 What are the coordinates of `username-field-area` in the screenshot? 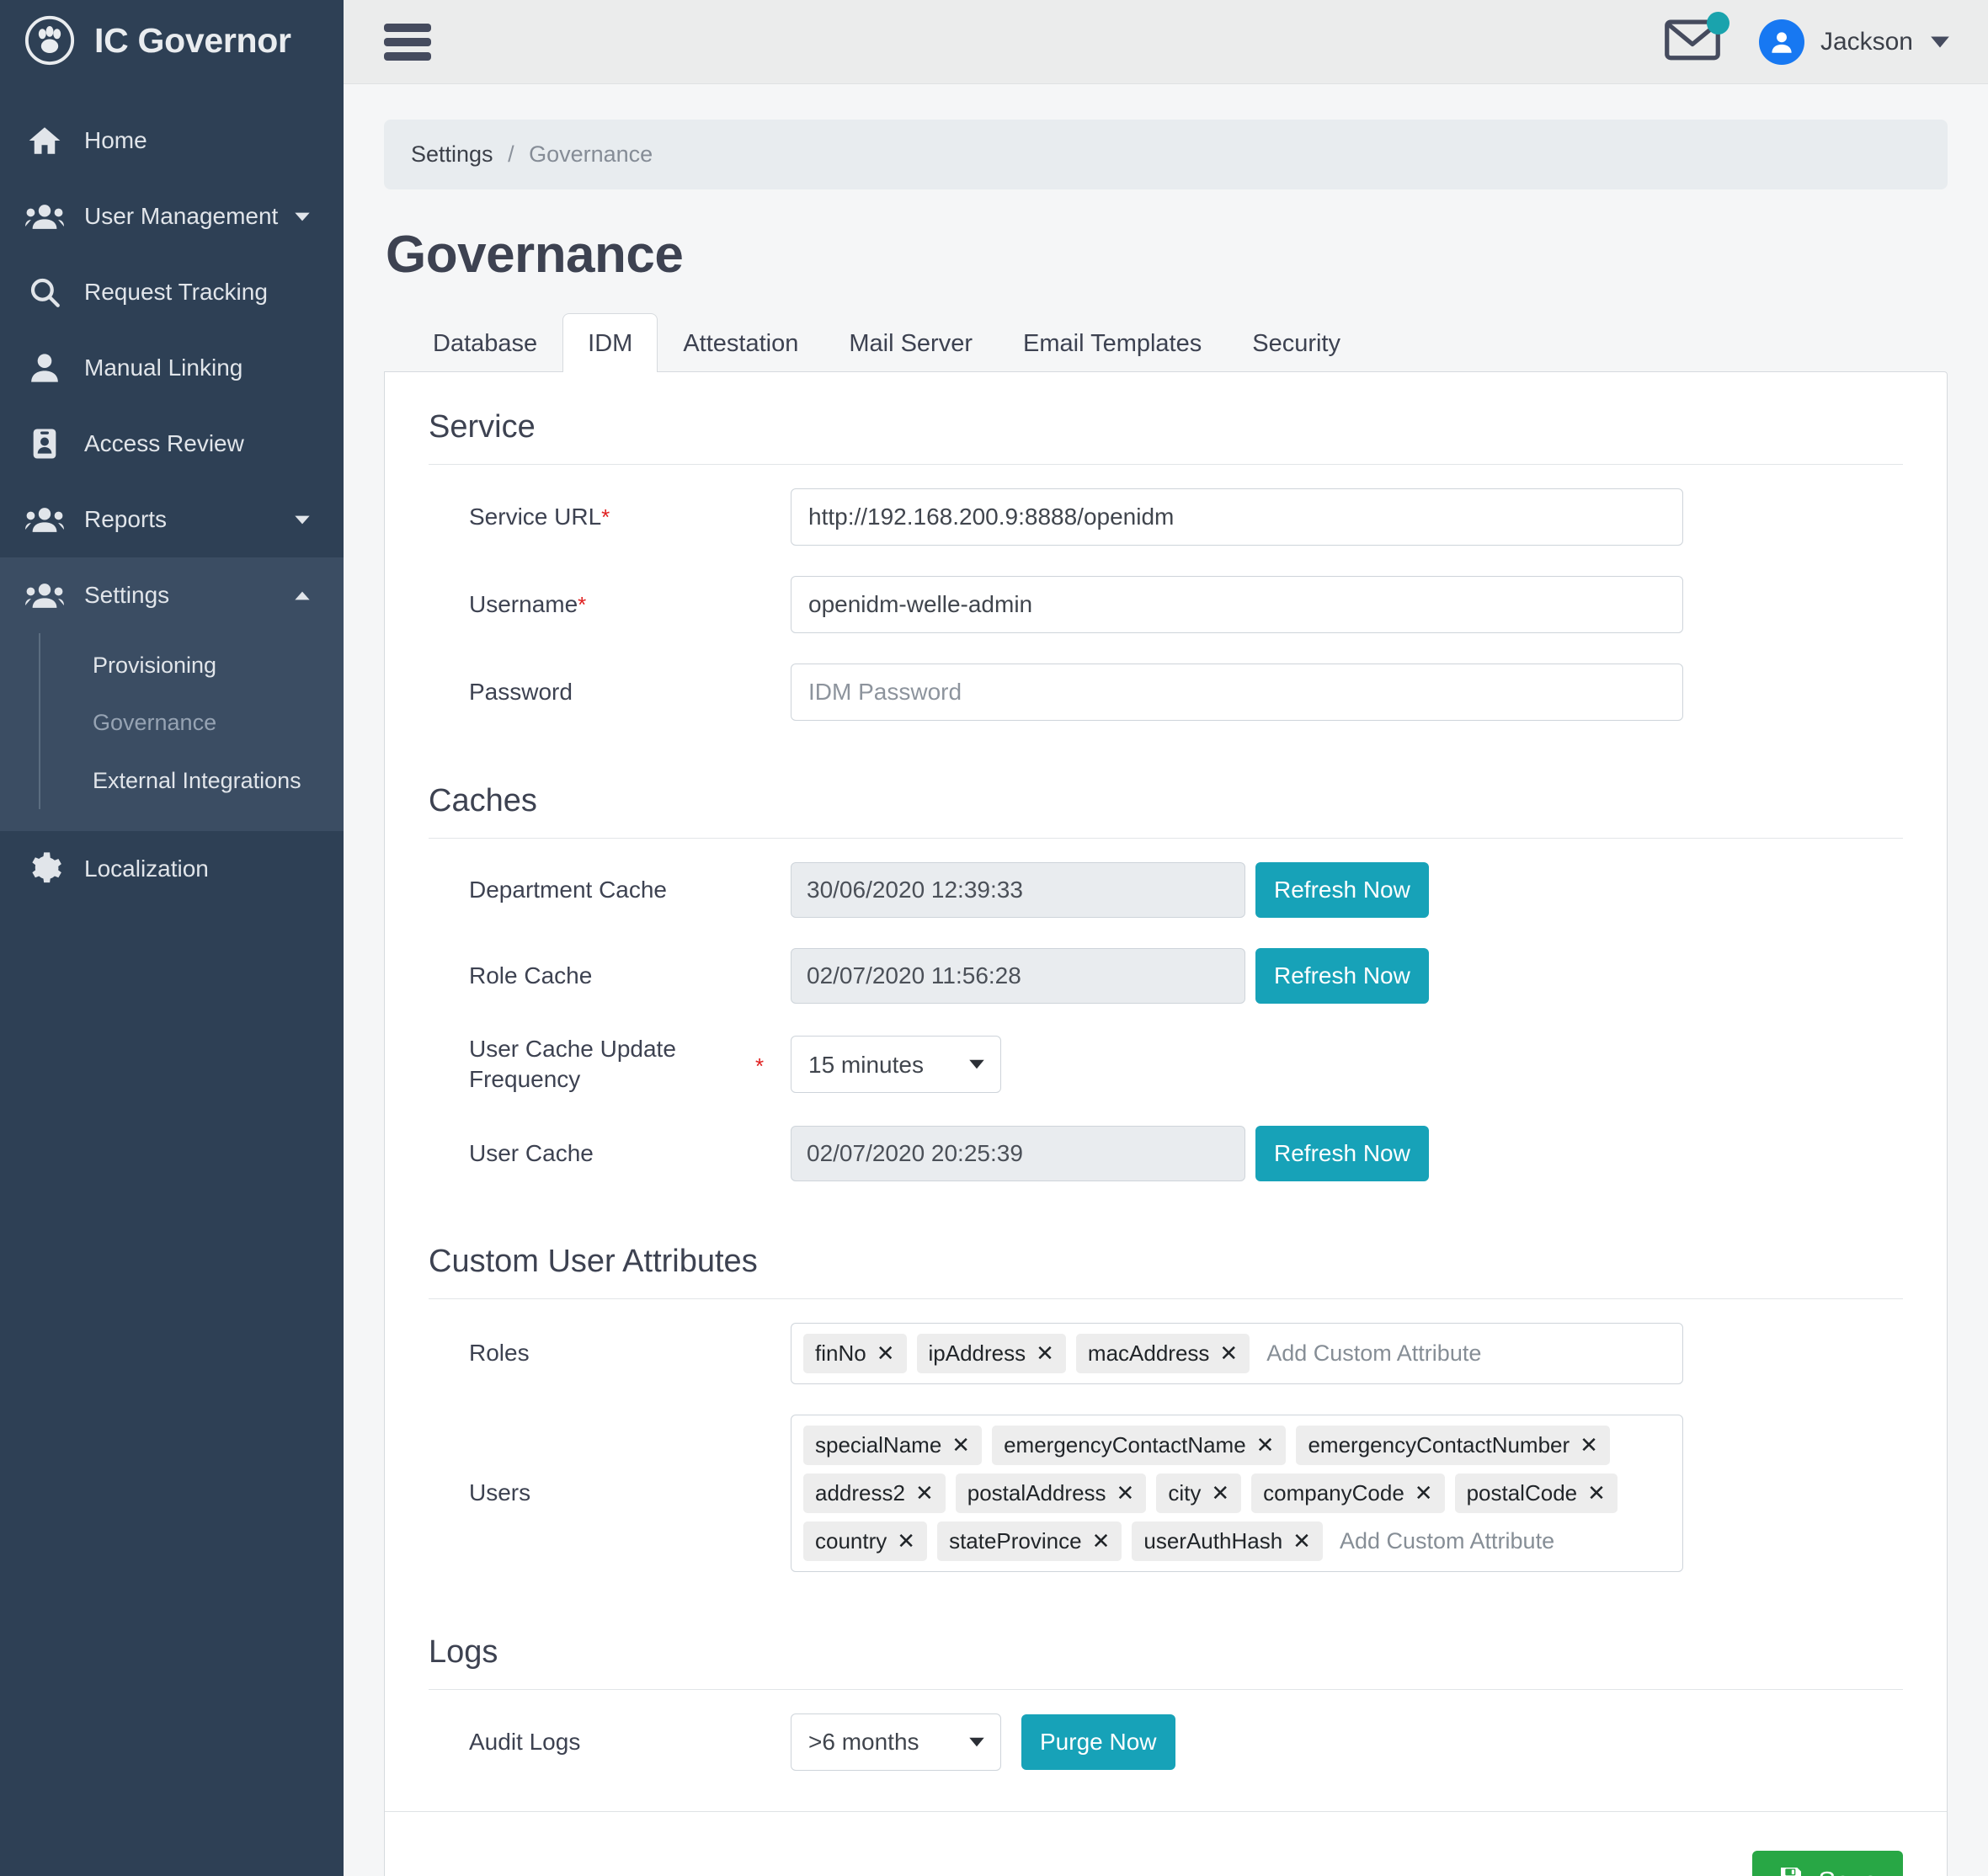 It's located at (1347, 604).